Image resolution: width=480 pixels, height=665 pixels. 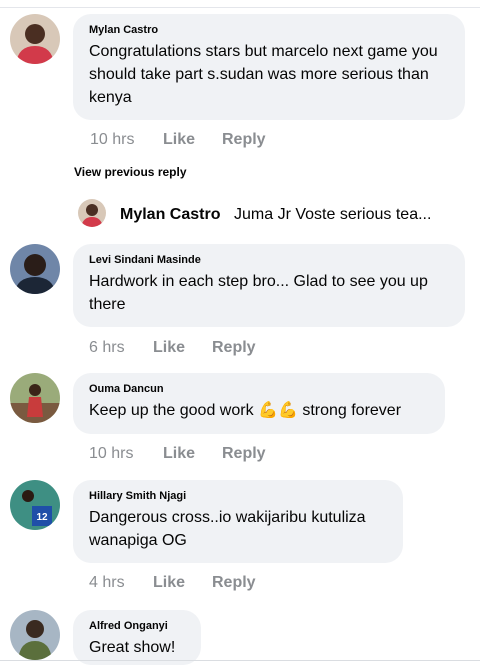 I want to click on svg-text: 12, so click(x=42, y=517).